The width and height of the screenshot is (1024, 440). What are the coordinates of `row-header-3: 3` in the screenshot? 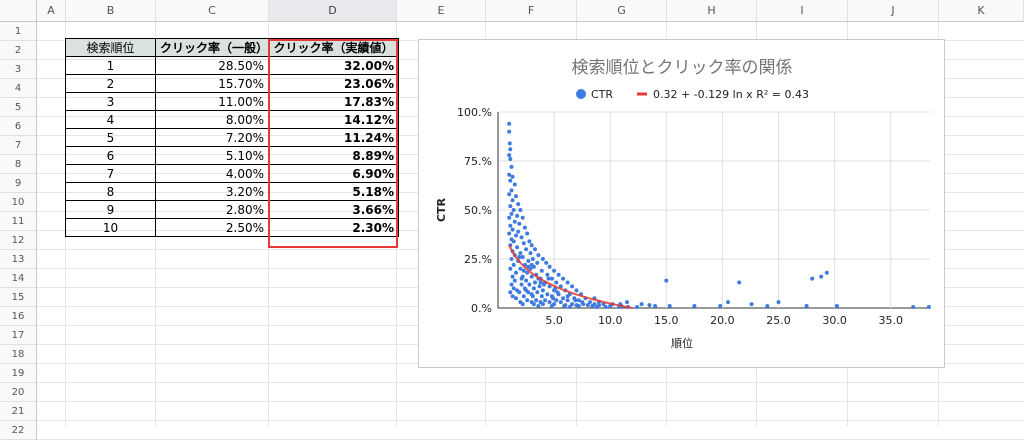 It's located at (18, 69).